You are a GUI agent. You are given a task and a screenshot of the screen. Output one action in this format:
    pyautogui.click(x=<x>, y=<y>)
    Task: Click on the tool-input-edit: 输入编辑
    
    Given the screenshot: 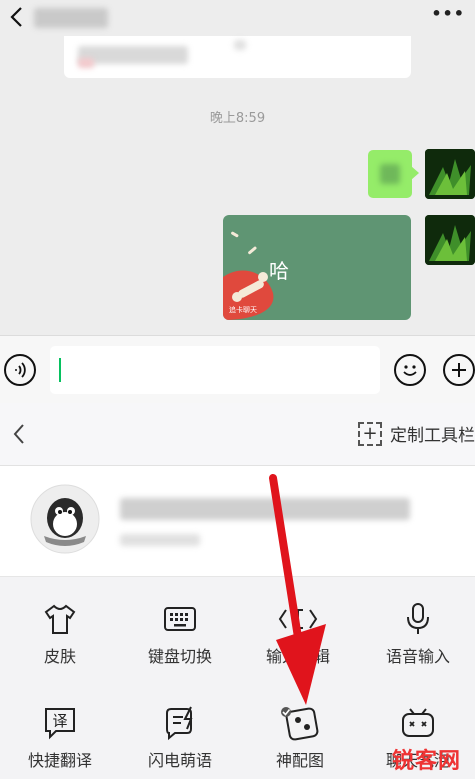 What is the action you would take?
    pyautogui.click(x=298, y=633)
    